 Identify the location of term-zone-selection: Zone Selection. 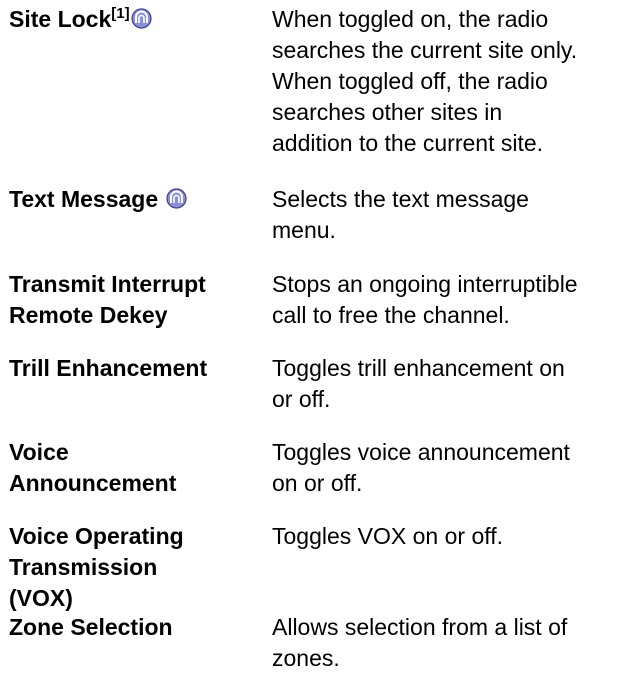
(136, 627).